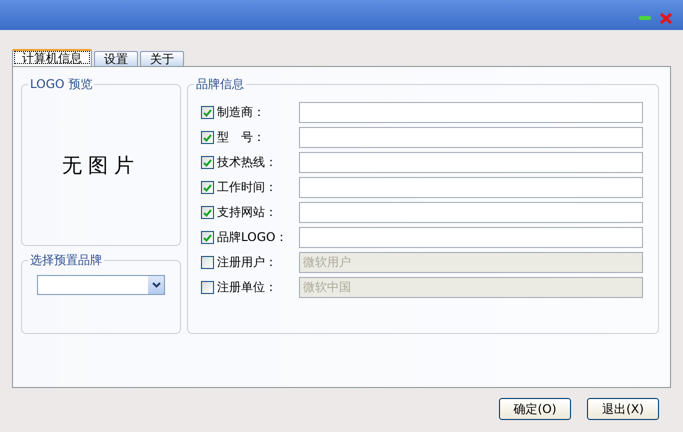 This screenshot has height=432, width=683. I want to click on group-title: 品牌信息, so click(220, 84).